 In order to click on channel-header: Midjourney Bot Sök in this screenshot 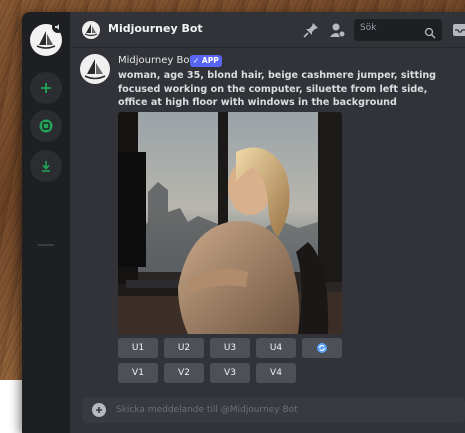, I will do `click(267, 30)`.